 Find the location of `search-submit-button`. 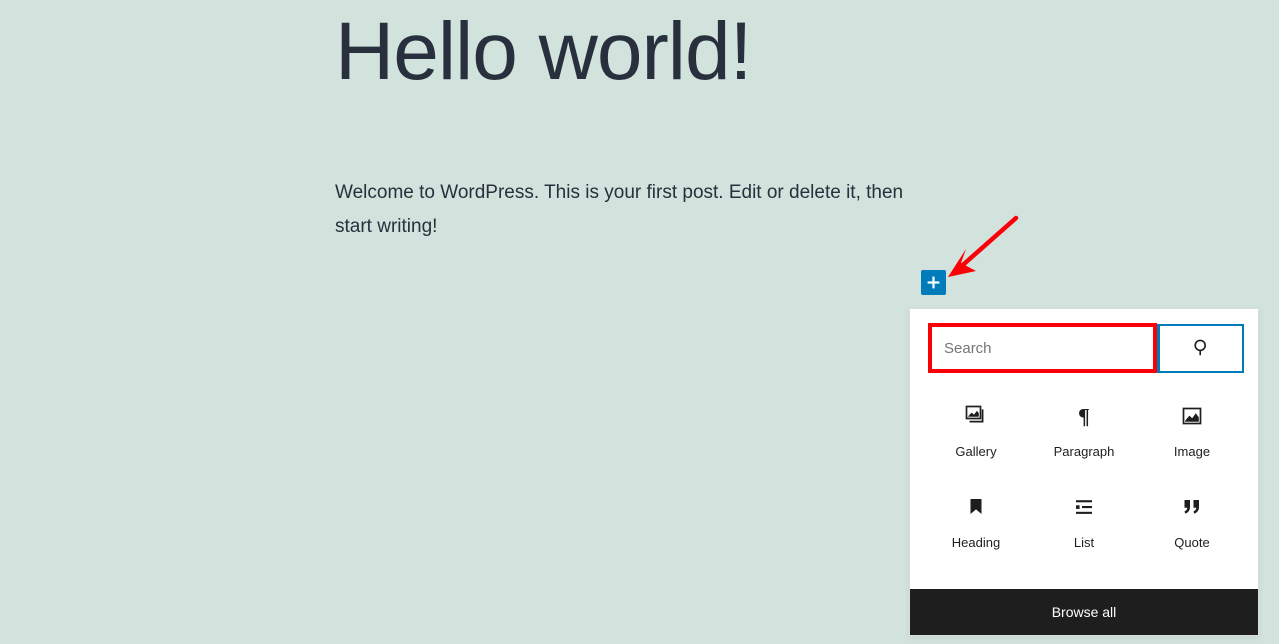

search-submit-button is located at coordinates (1201, 348).